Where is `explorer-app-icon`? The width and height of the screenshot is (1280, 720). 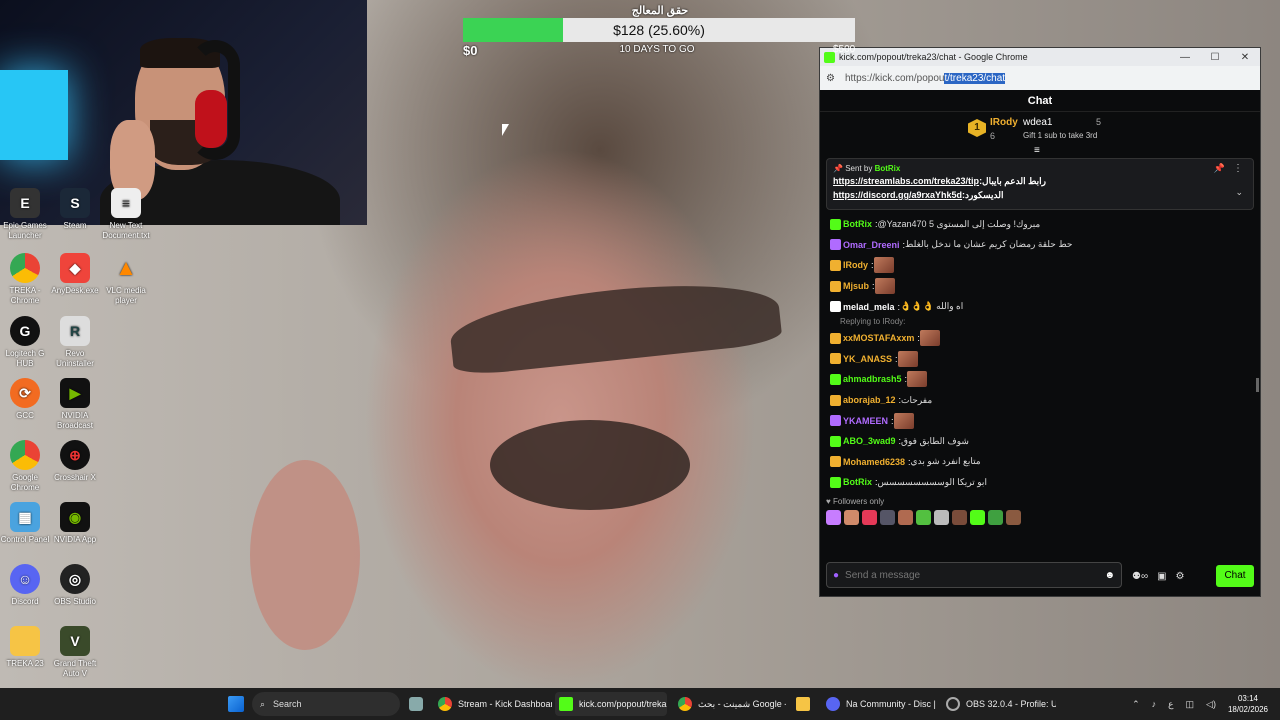 explorer-app-icon is located at coordinates (416, 704).